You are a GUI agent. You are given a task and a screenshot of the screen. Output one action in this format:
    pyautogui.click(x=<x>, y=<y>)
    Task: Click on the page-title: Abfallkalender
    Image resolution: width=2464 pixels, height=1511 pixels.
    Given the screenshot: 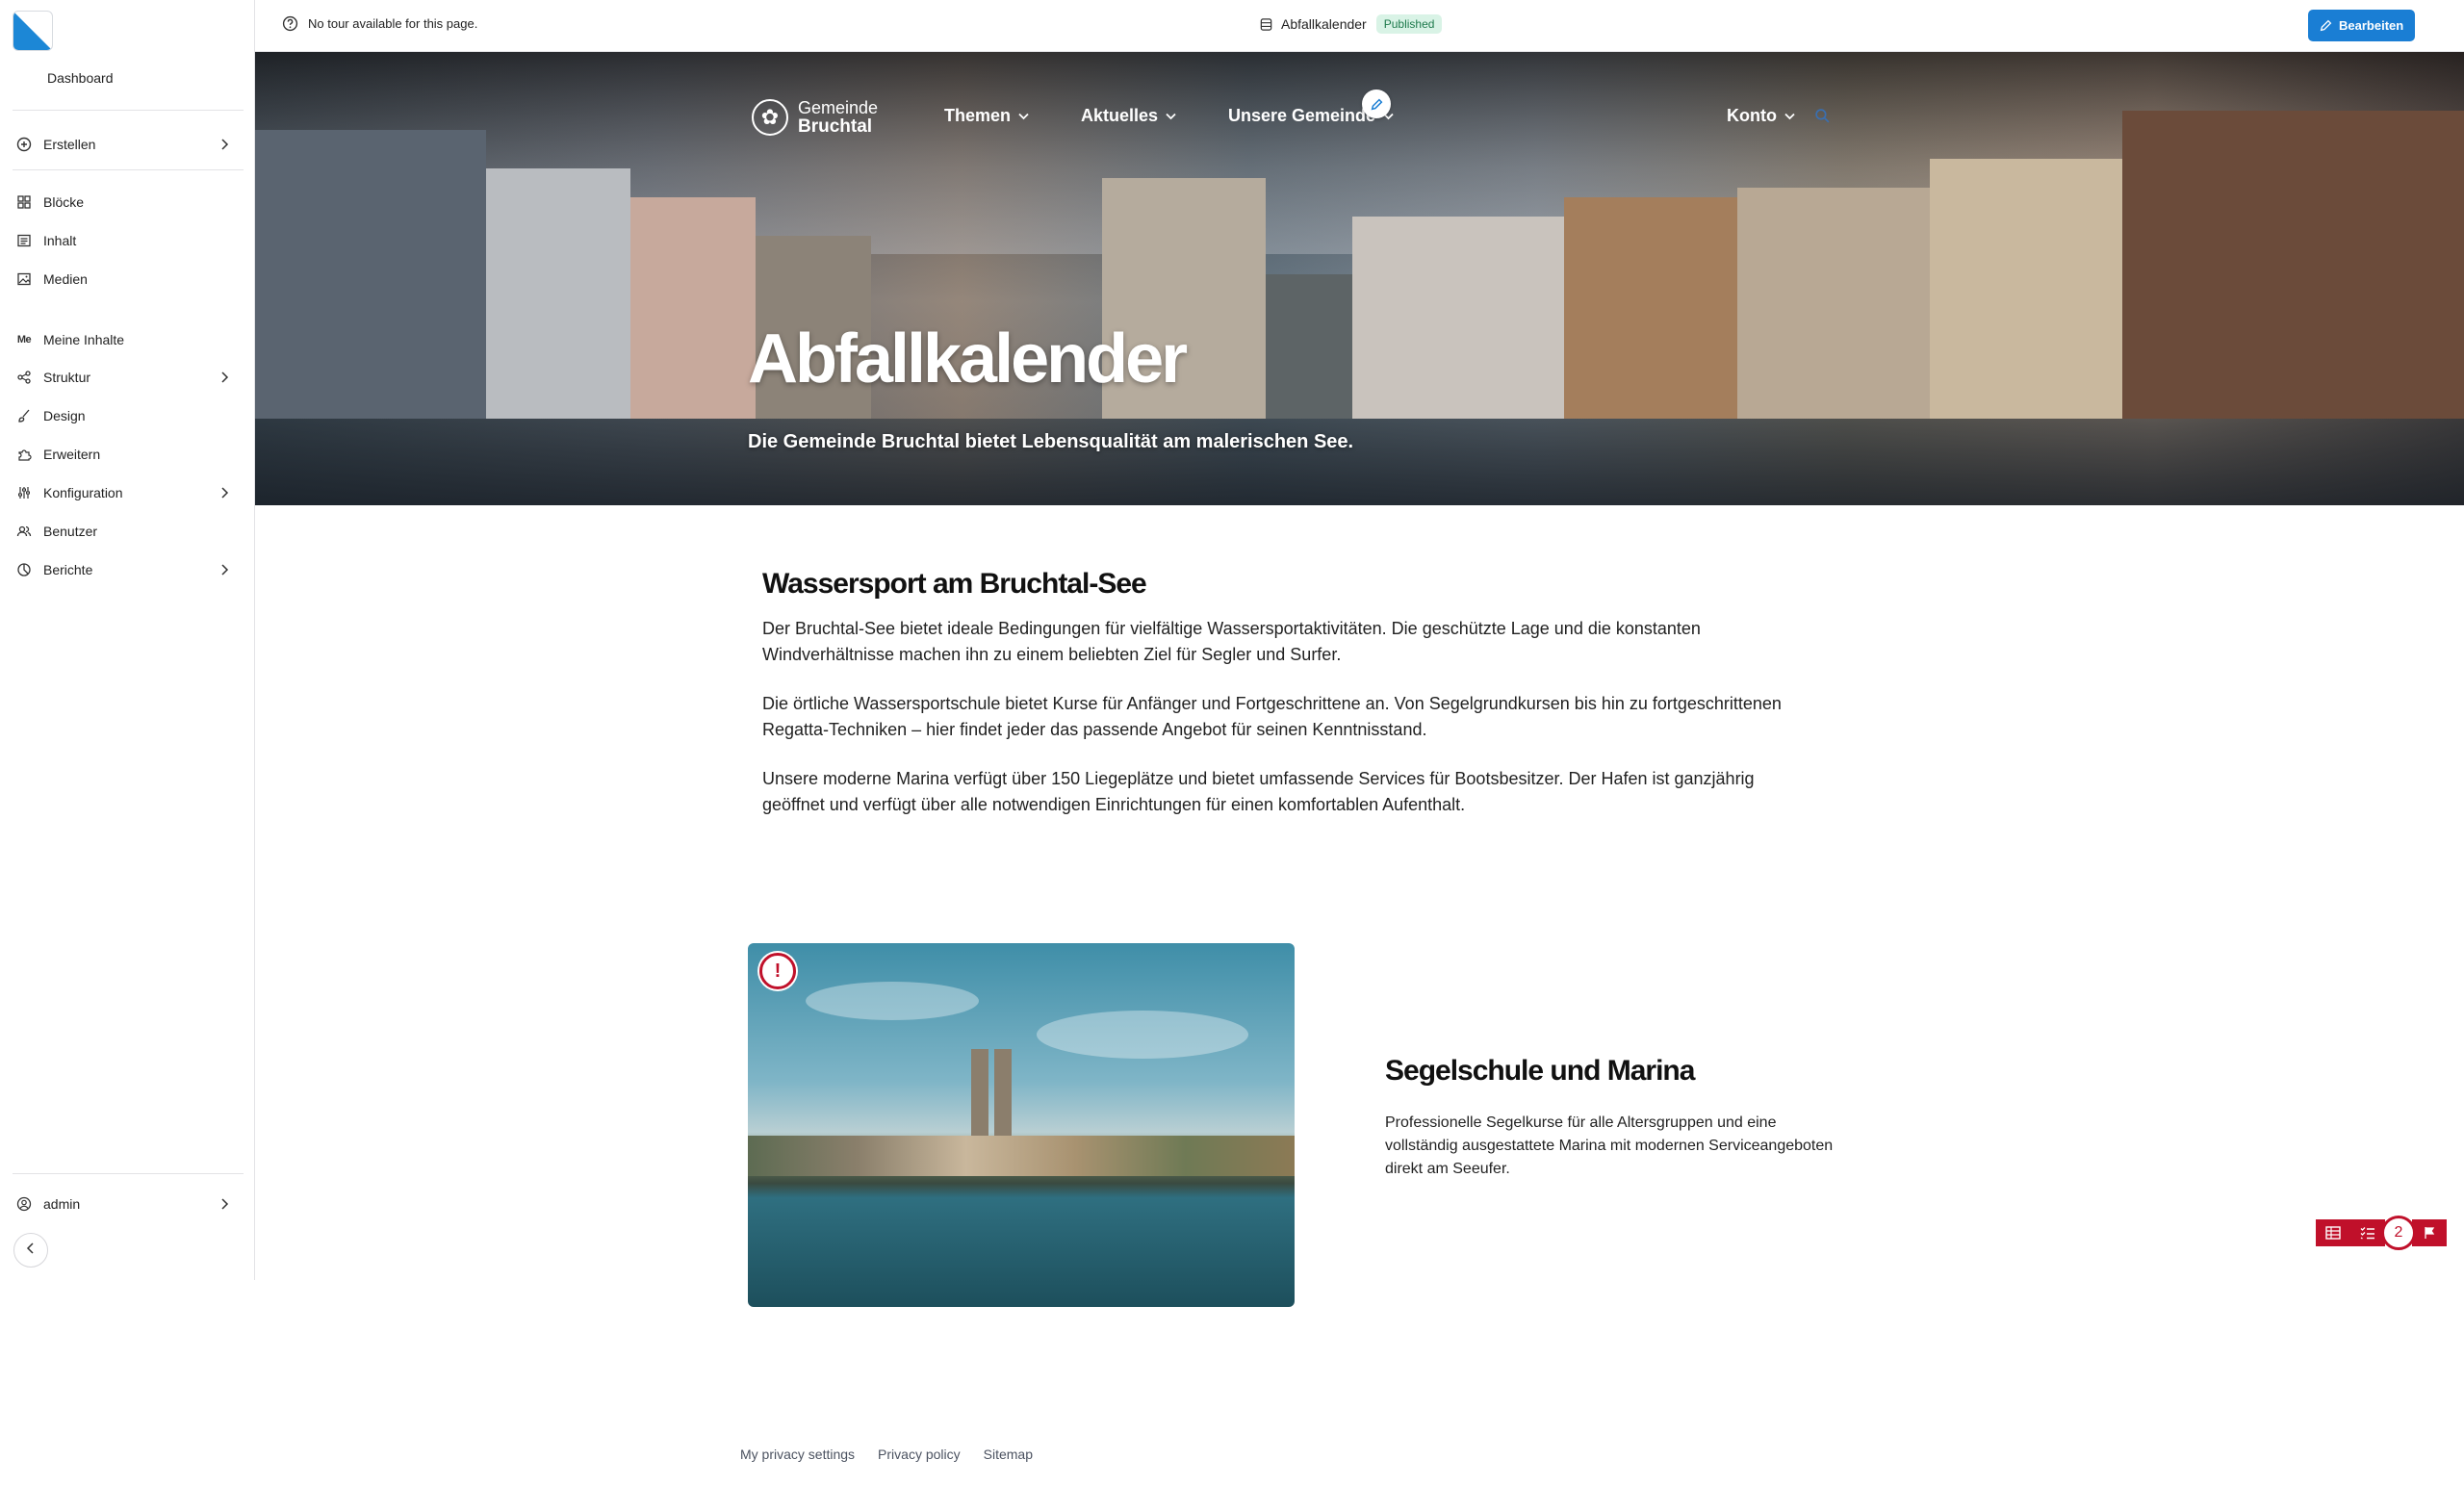 What is the action you would take?
    pyautogui.click(x=1324, y=24)
    